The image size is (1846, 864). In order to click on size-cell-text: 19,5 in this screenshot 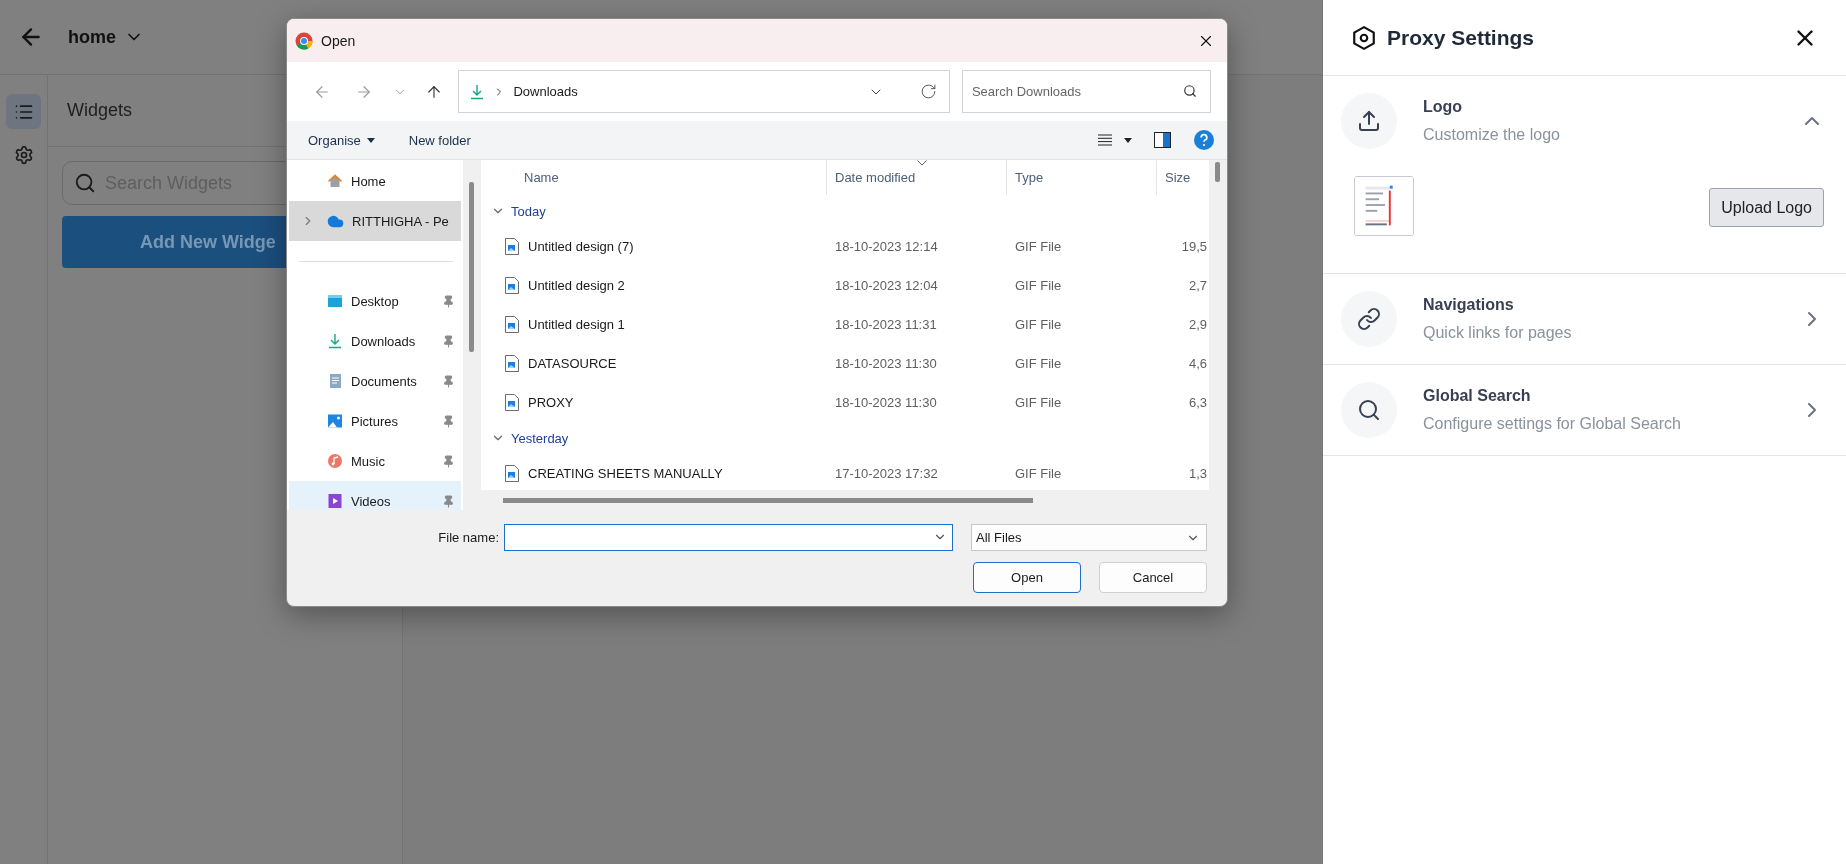, I will do `click(1194, 246)`.